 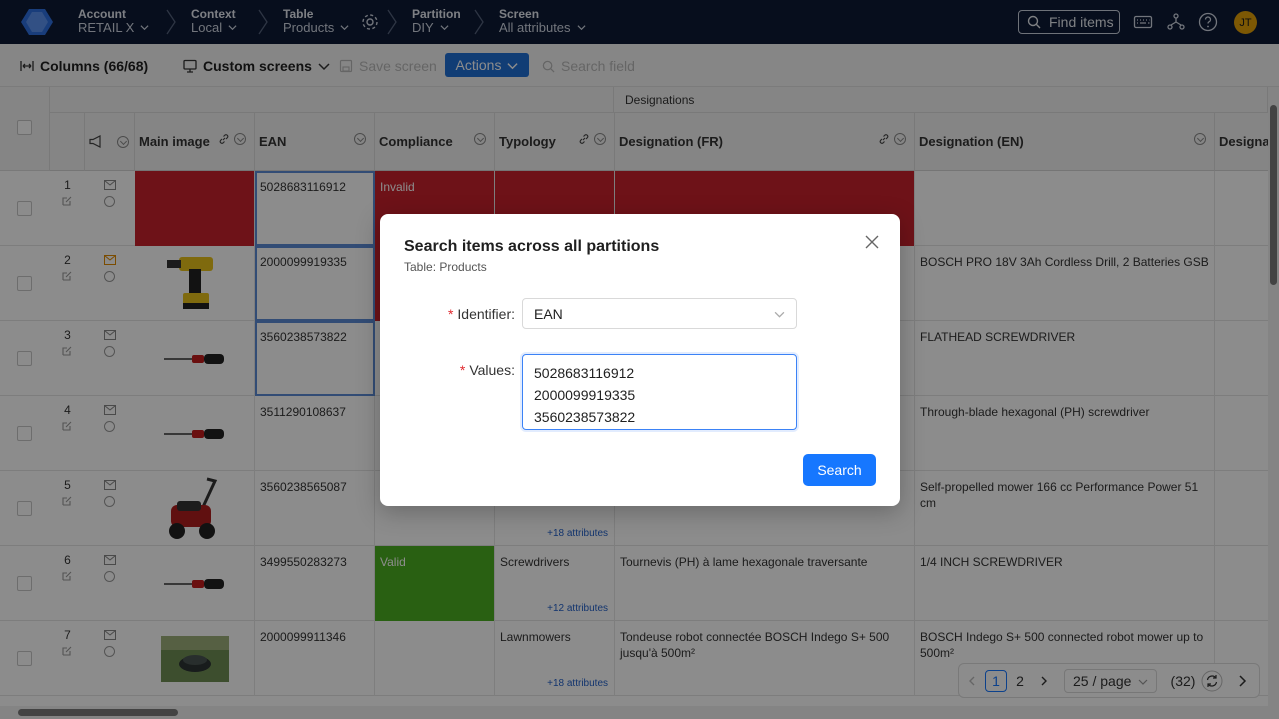 What do you see at coordinates (445, 267) in the screenshot?
I see `modal-subtitle: Table: Products` at bounding box center [445, 267].